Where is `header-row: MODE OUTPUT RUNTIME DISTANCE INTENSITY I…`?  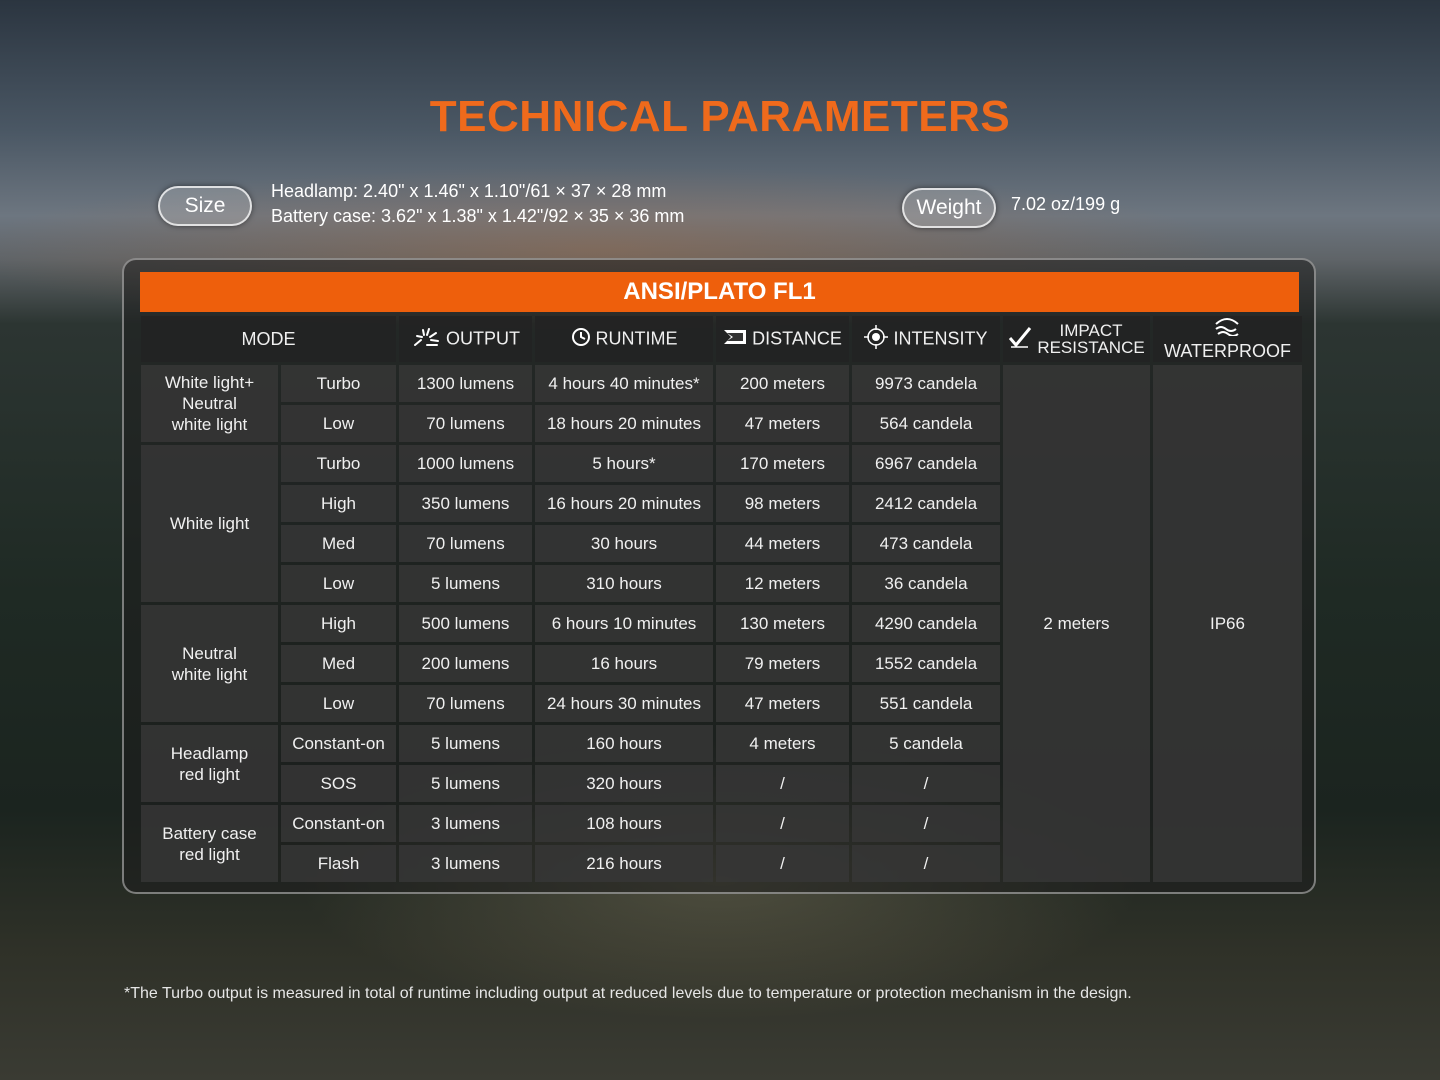 header-row: MODE OUTPUT RUNTIME DISTANCE INTENSITY I… is located at coordinates (721, 339).